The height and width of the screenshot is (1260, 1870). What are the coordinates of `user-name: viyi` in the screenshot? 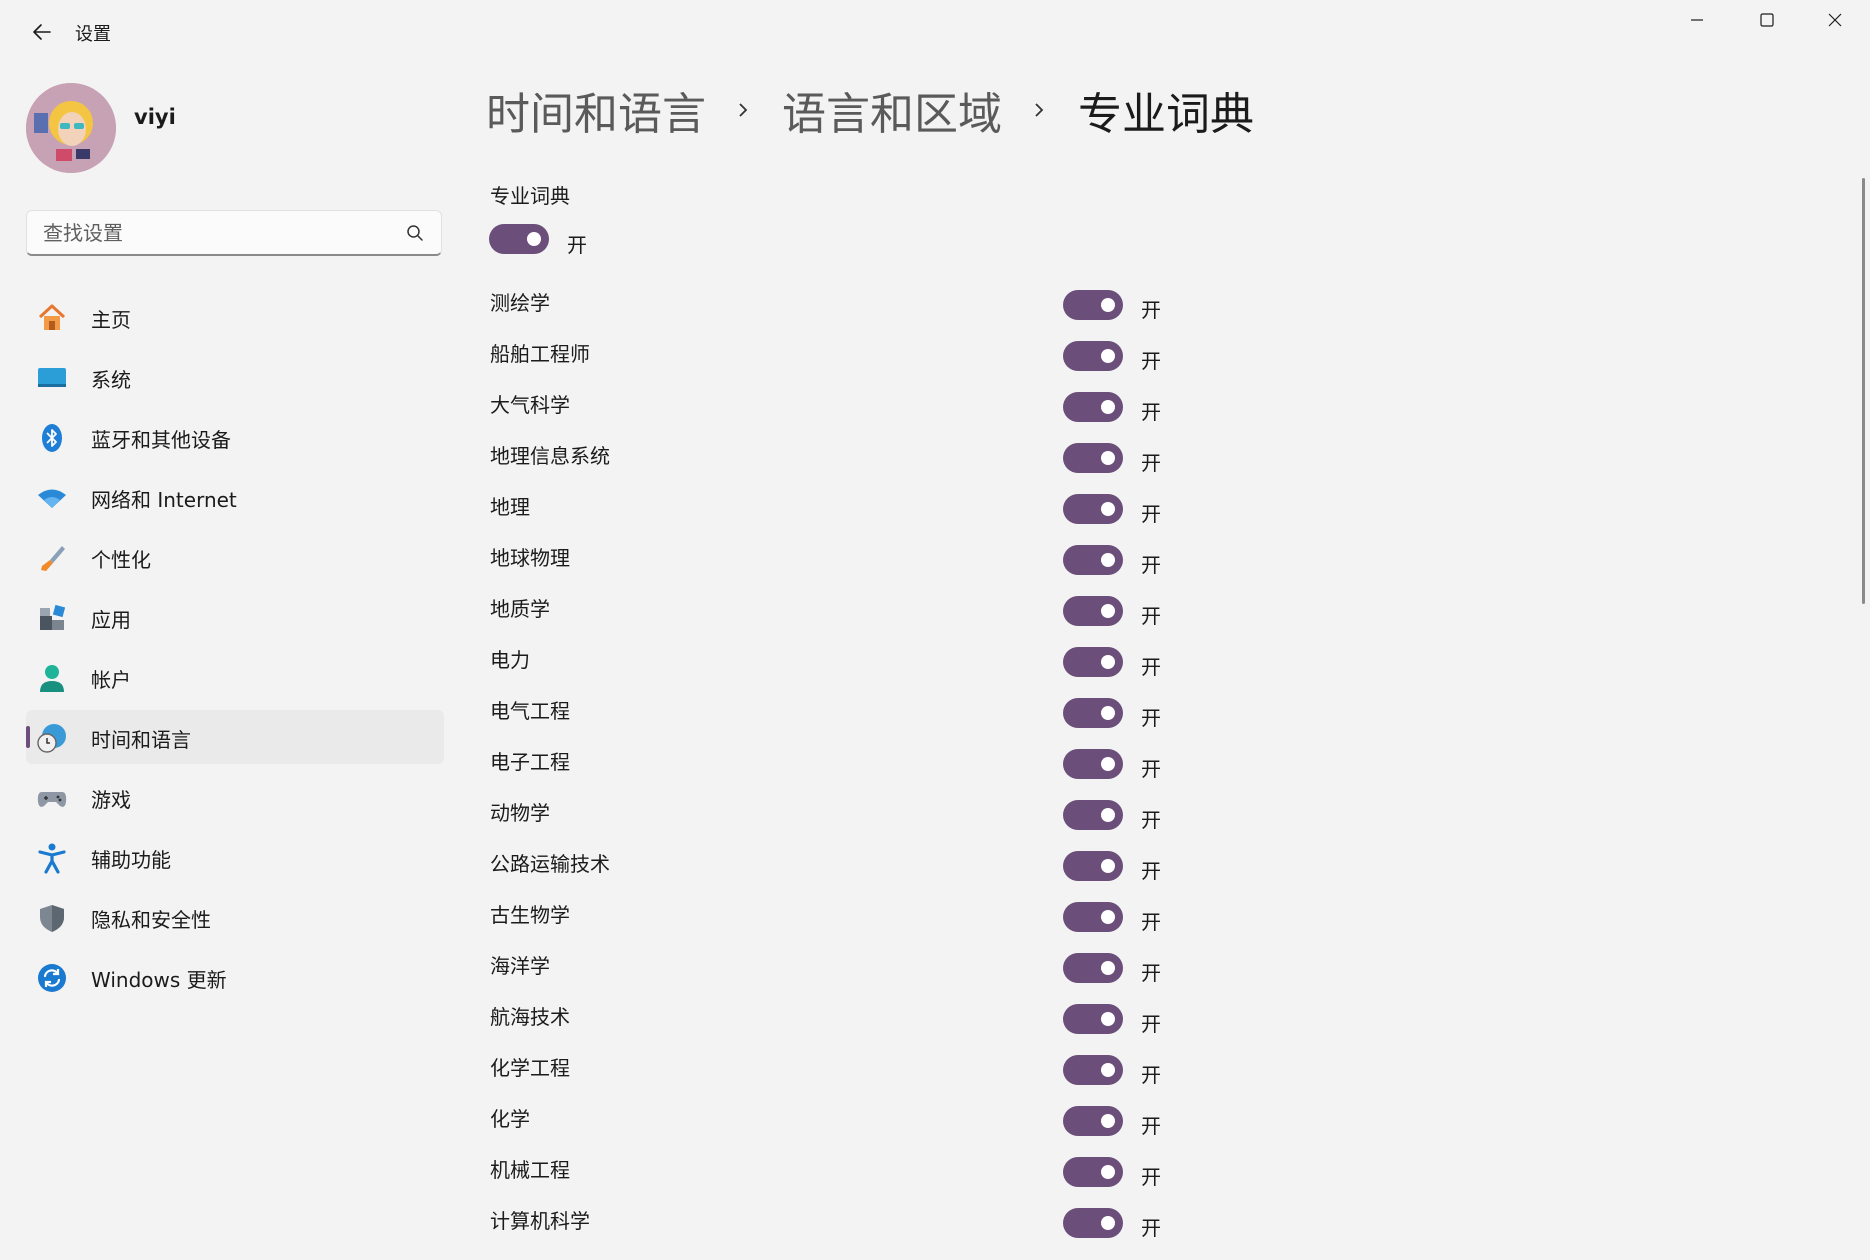 It's located at (155, 117).